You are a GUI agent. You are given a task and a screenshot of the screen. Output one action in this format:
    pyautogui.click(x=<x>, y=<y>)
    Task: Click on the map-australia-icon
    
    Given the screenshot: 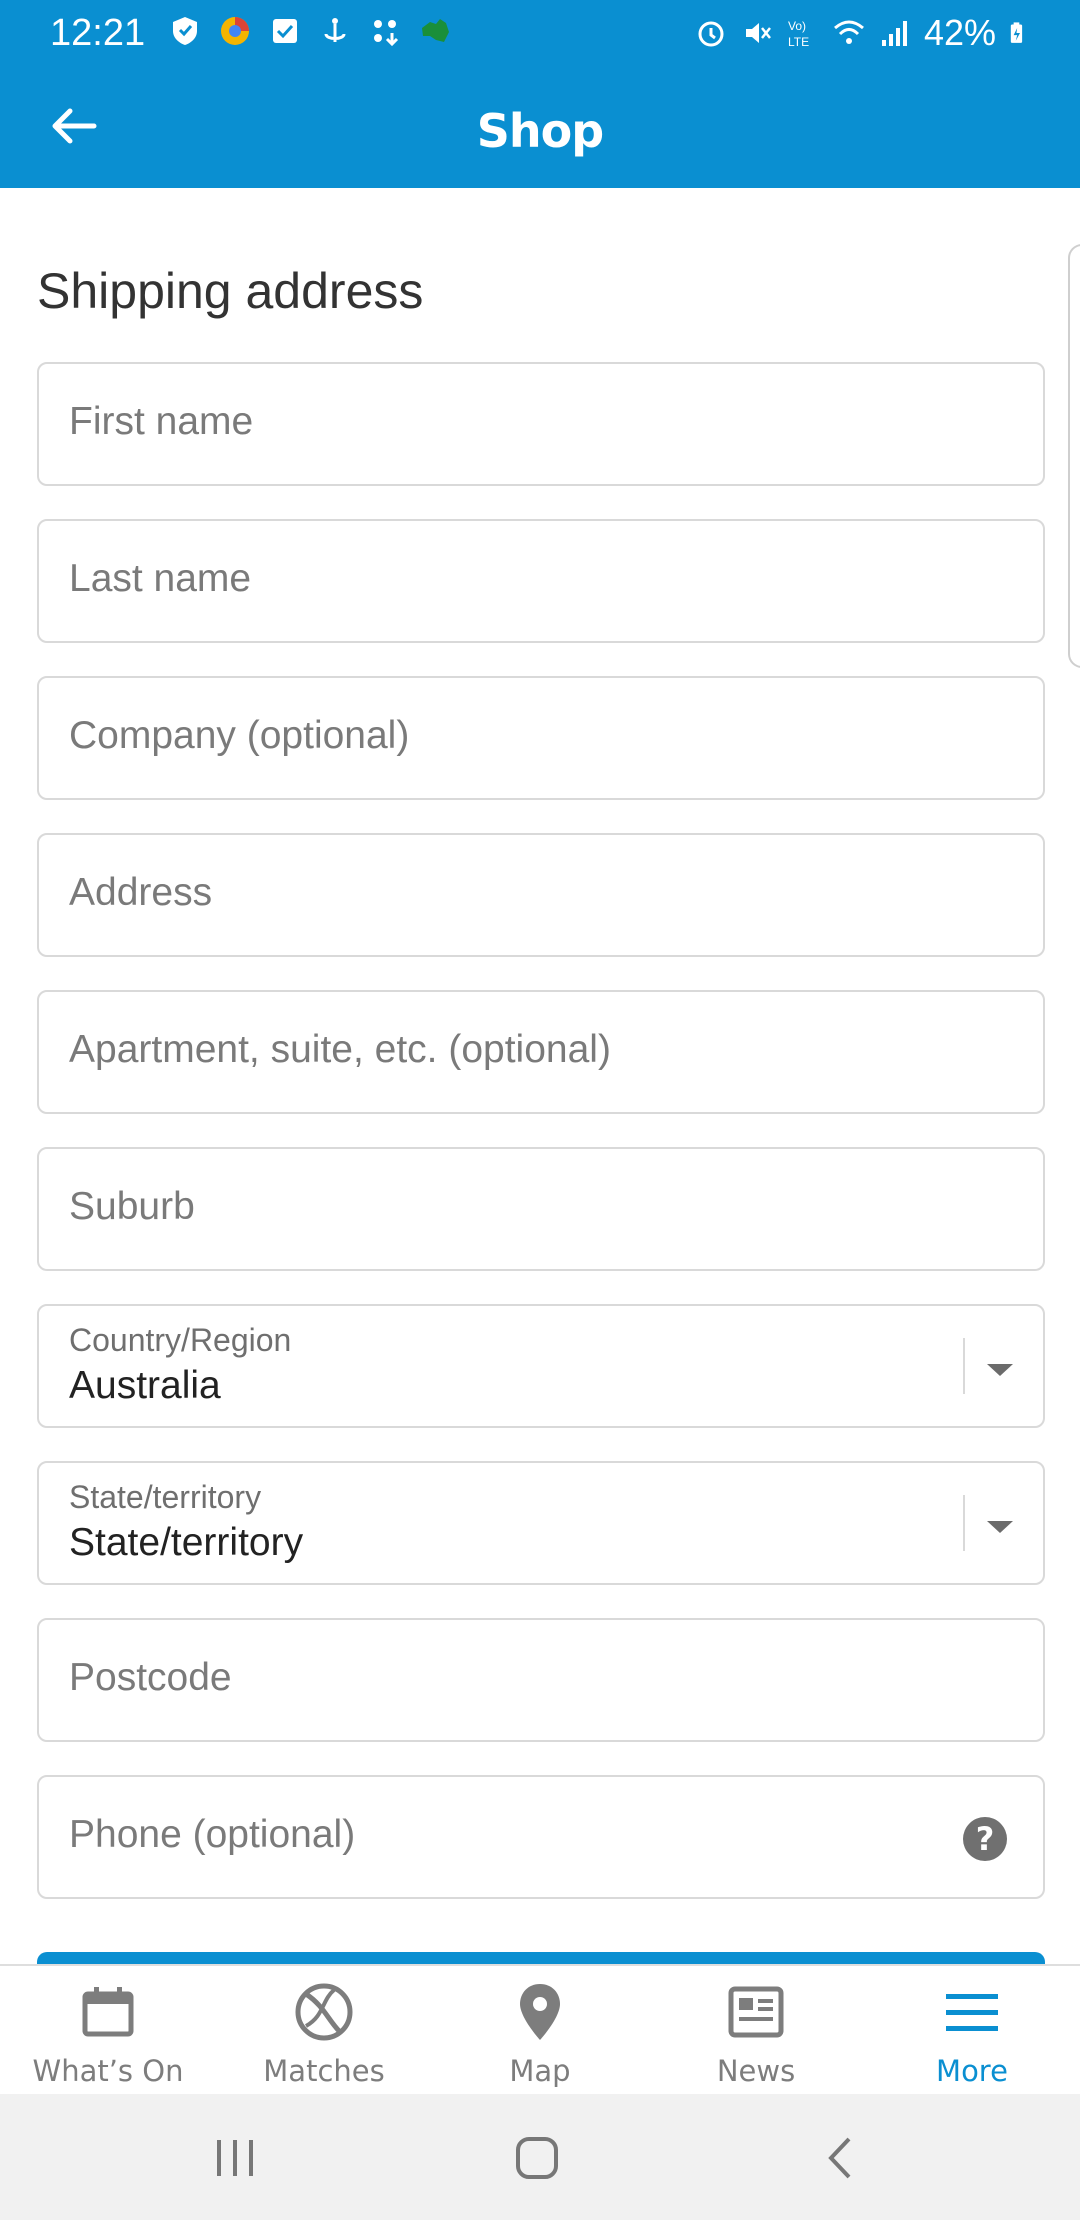 What is the action you would take?
    pyautogui.click(x=435, y=30)
    